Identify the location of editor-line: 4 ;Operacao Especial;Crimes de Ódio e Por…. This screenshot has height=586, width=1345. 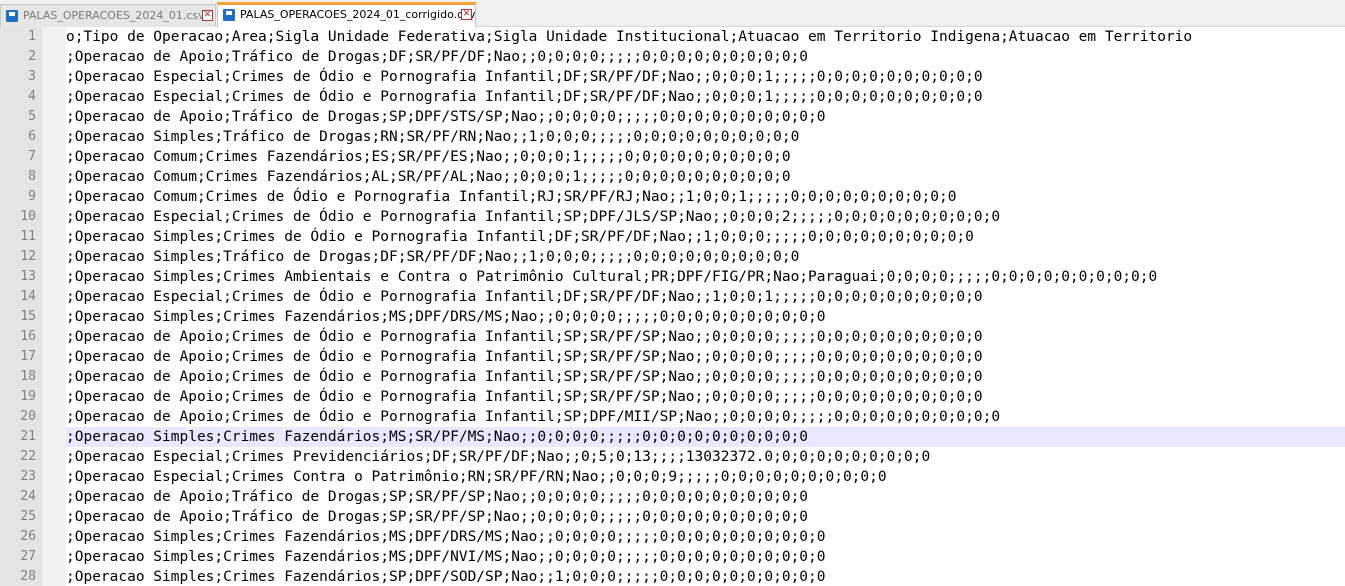
(672, 97).